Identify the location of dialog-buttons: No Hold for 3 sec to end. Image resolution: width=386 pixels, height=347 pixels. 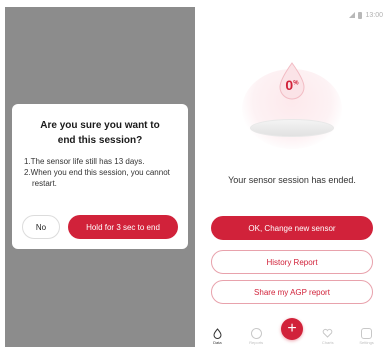
(100, 227).